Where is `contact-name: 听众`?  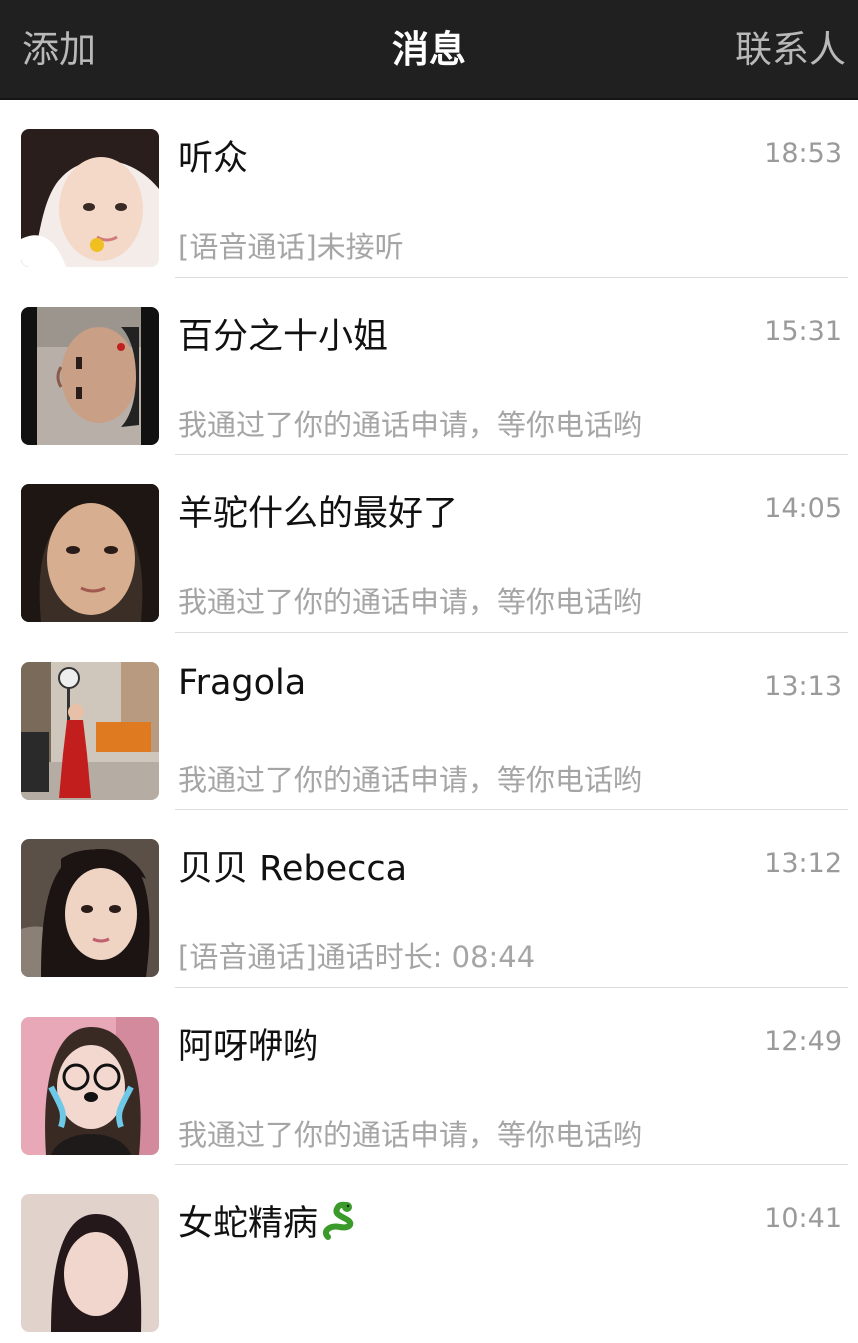 contact-name: 听众 is located at coordinates (213, 159).